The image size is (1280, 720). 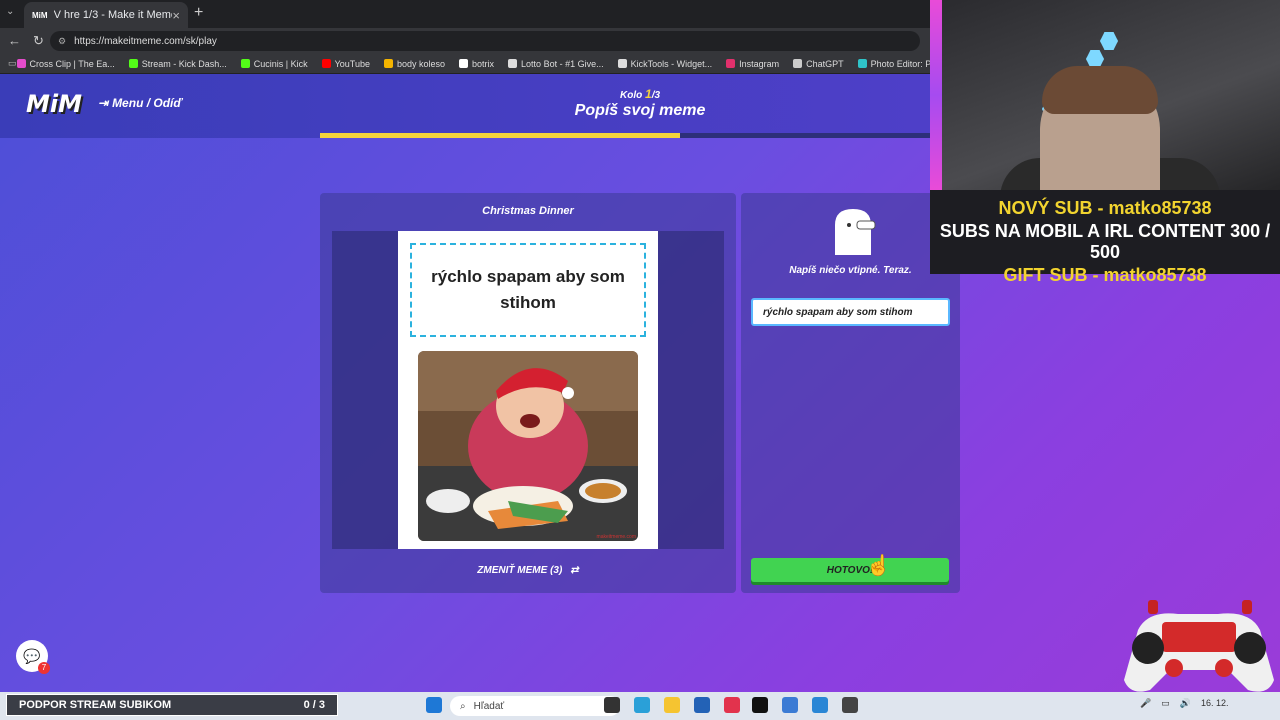 What do you see at coordinates (850, 705) in the screenshot?
I see `obs-icon` at bounding box center [850, 705].